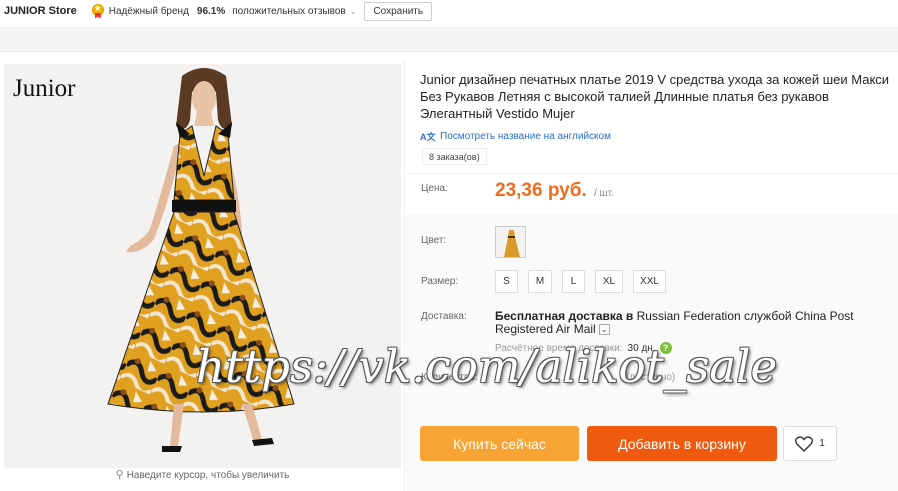 The height and width of the screenshot is (491, 898). Describe the element at coordinates (682, 443) in the screenshot. I see `add-to-cart-button: Добавить в корзину` at that location.